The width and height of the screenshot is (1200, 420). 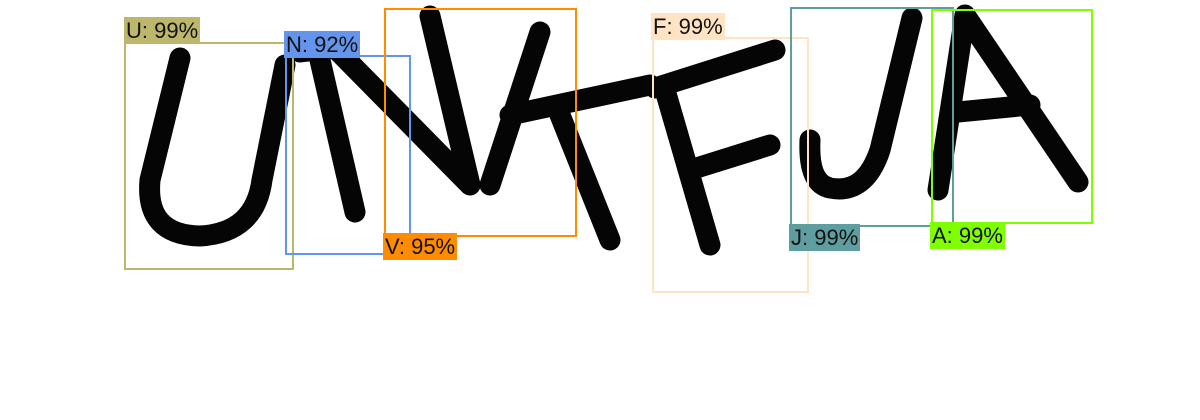 What do you see at coordinates (872, 117) in the screenshot?
I see `detection-box-j` at bounding box center [872, 117].